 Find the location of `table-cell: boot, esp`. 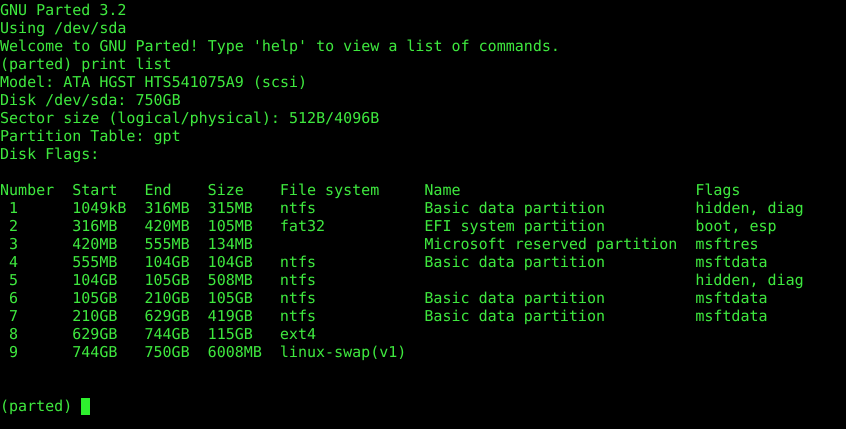

table-cell: boot, esp is located at coordinates (736, 226).